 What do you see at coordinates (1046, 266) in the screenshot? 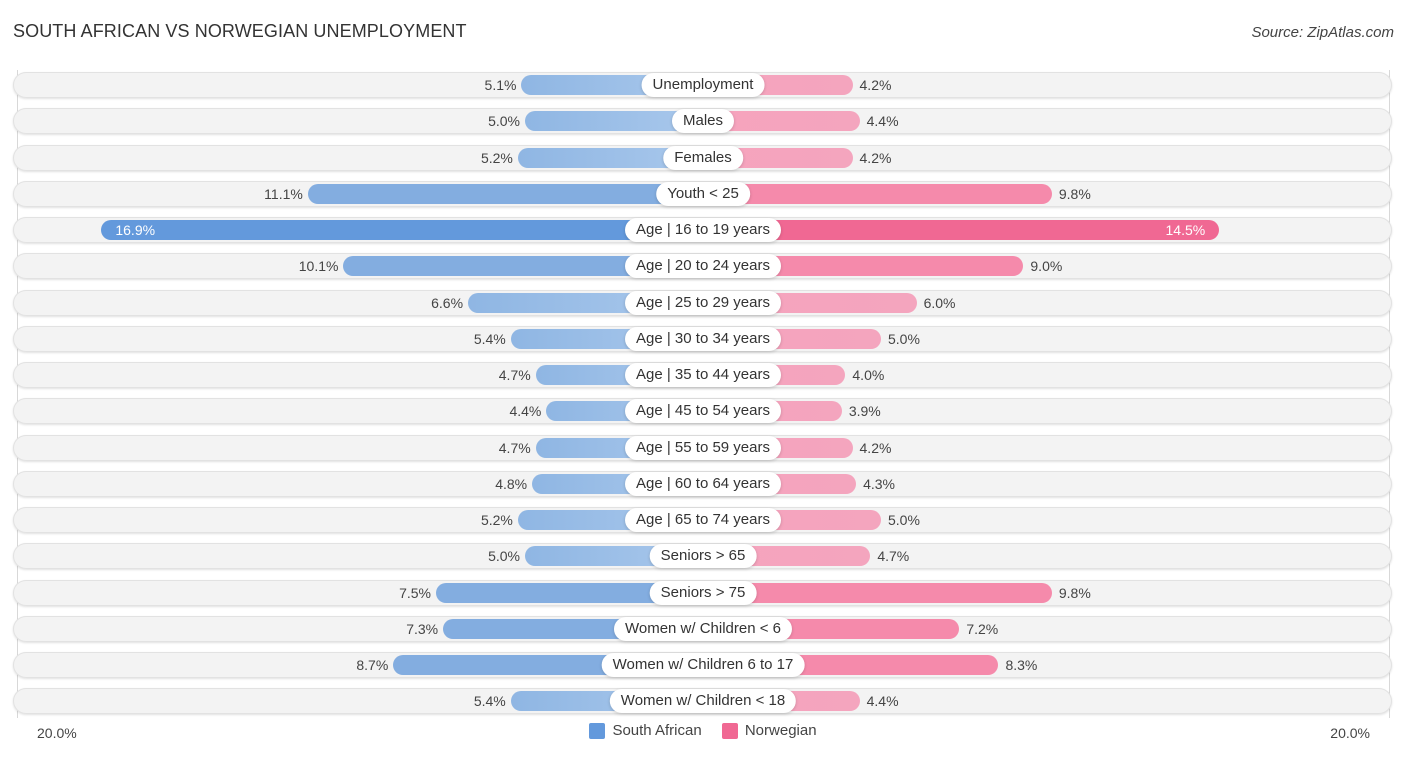
I see `value-label-norwegian: 9.0%` at bounding box center [1046, 266].